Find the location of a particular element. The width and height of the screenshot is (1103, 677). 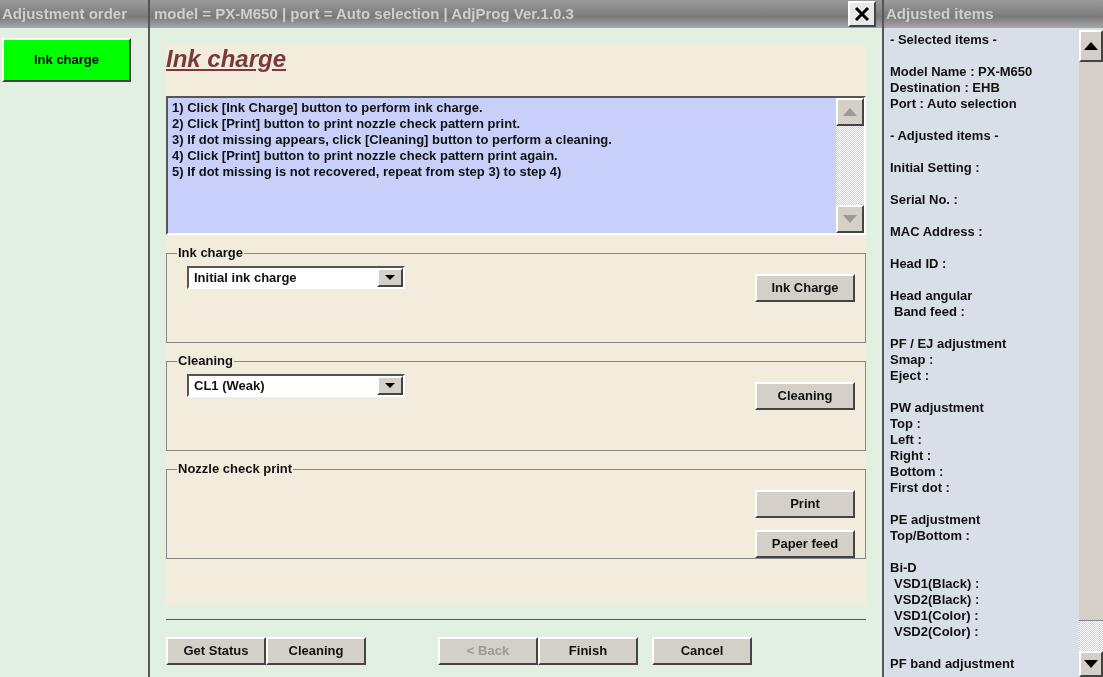

info-line: Port : Auto selection is located at coordinates (954, 104).